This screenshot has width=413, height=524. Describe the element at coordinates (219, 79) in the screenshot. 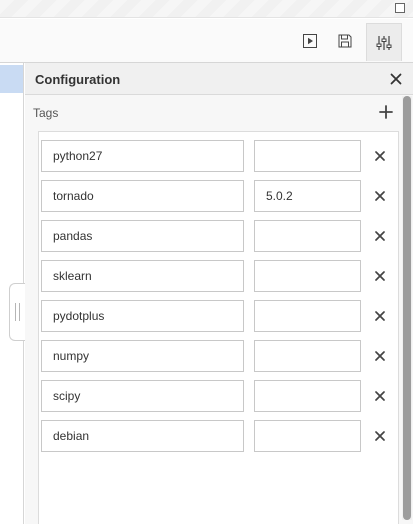

I see `panel-header: Configuration` at that location.